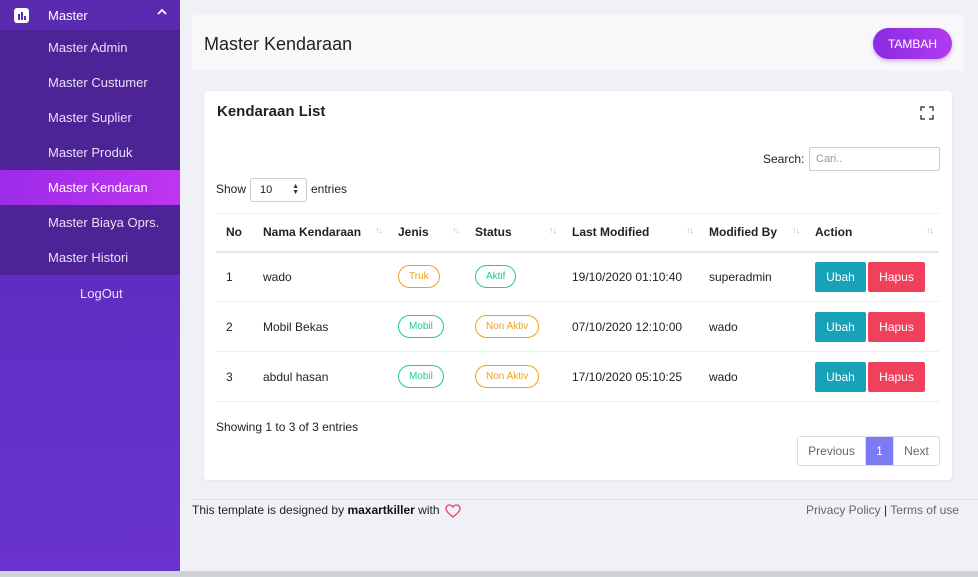 The height and width of the screenshot is (577, 978). I want to click on sidebar-section-master: Master, so click(90, 15).